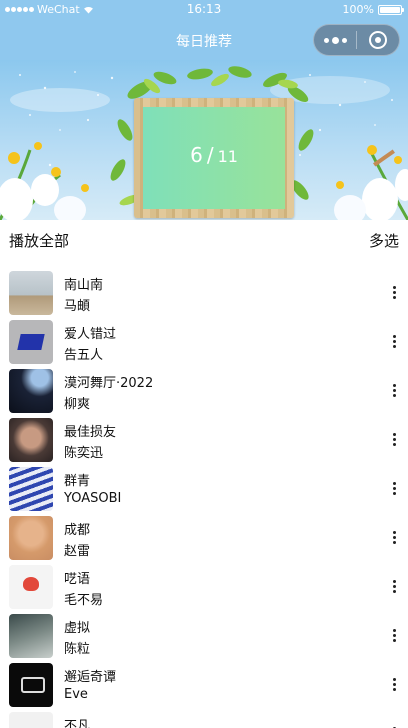 The height and width of the screenshot is (728, 408). I want to click on song-row: 邂逅奇谭 Eve, so click(204, 684).